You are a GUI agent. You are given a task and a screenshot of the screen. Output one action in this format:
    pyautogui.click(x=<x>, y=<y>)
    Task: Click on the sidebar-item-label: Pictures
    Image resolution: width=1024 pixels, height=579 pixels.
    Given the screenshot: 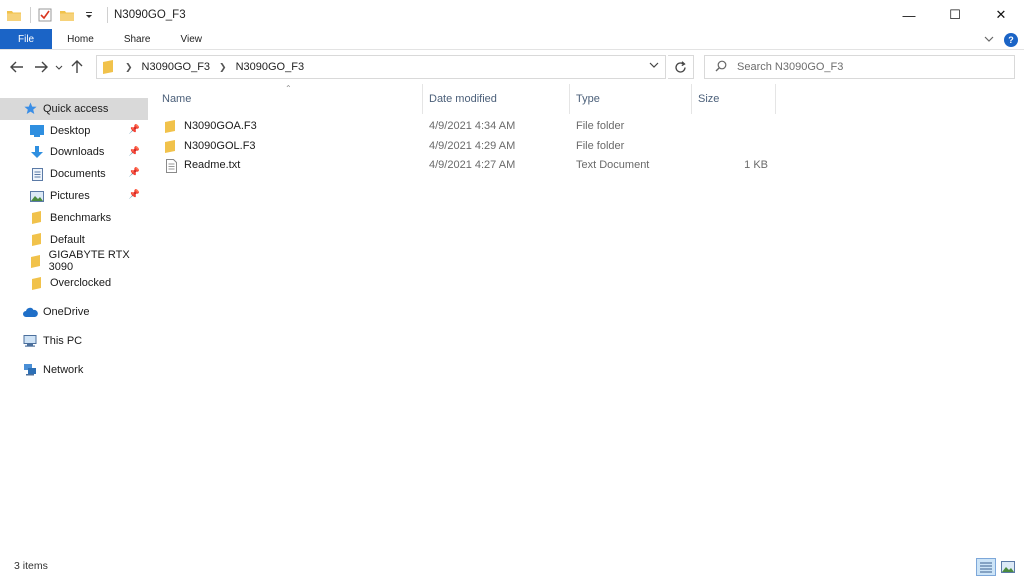 What is the action you would take?
    pyautogui.click(x=70, y=196)
    